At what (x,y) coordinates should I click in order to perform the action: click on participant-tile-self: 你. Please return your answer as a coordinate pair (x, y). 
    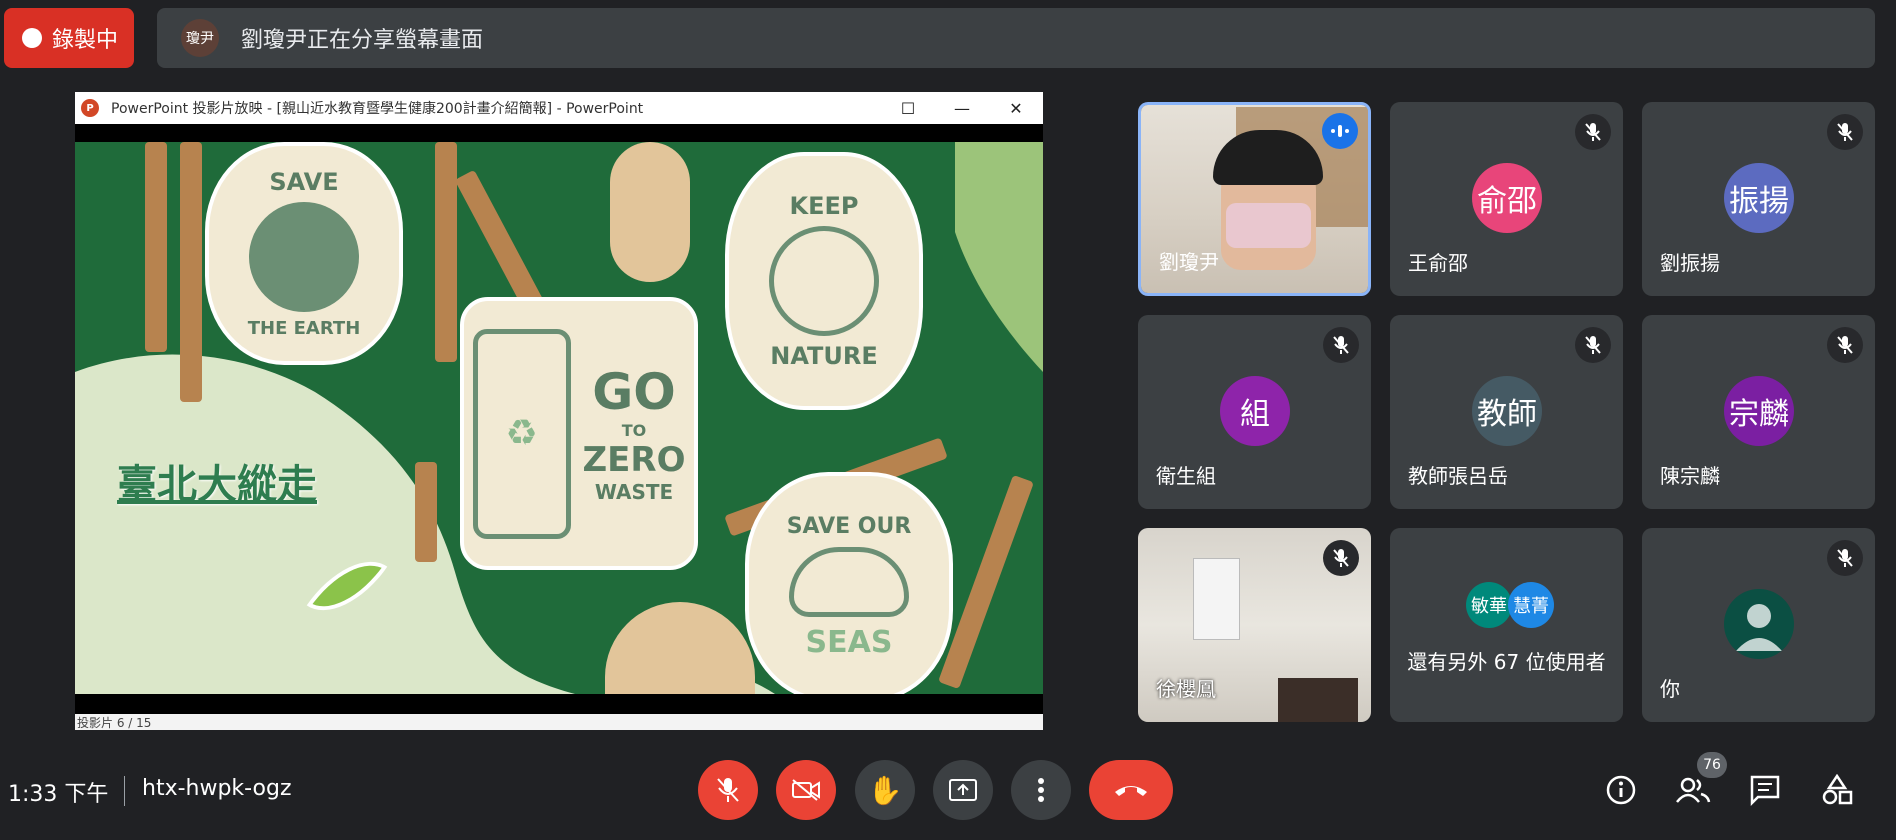
    Looking at the image, I should click on (1758, 625).